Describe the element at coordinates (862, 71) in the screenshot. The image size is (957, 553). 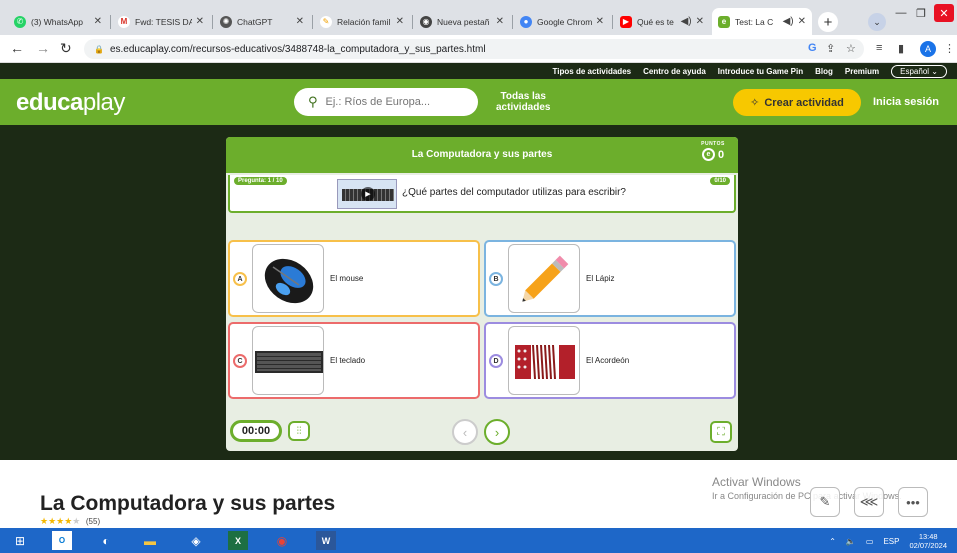
I see `link-premium: Premium` at that location.